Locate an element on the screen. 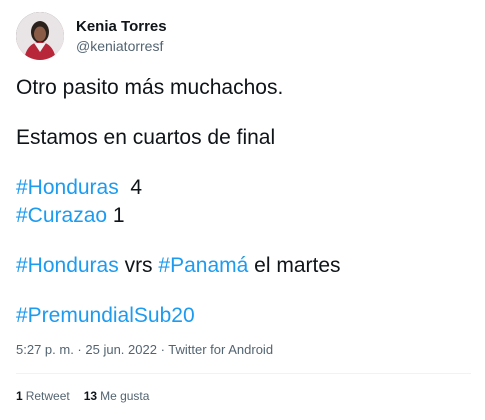  tweet-line-next-match: #Honduras vrs #Panamá el martes is located at coordinates (243, 266).